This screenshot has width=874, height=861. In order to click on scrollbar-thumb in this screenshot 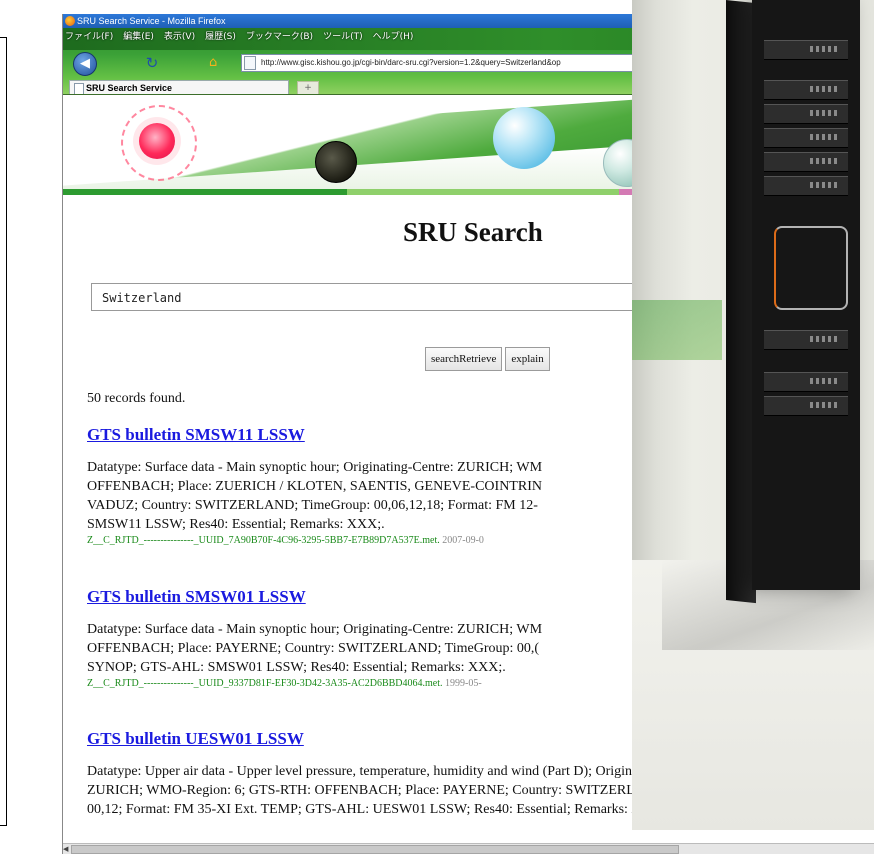, I will do `click(375, 849)`.